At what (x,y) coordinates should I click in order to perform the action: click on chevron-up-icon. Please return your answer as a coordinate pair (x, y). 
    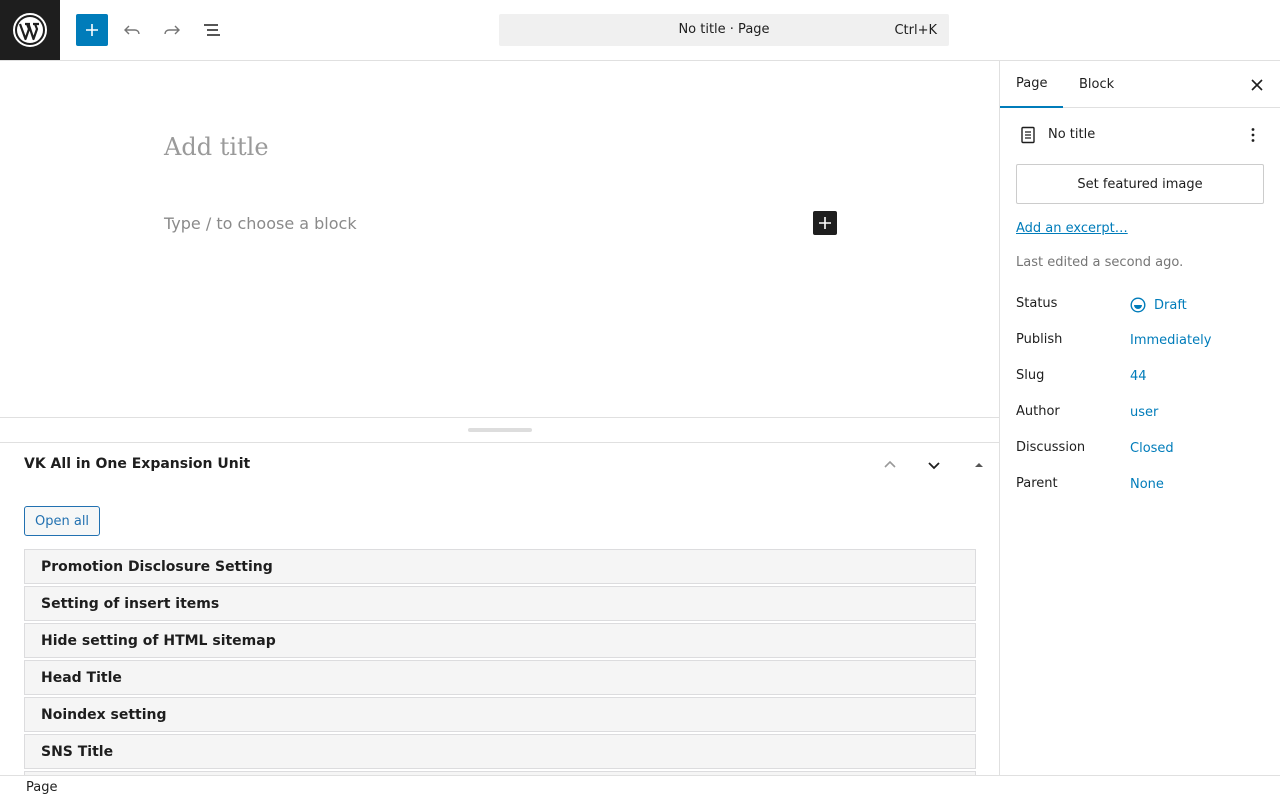
    Looking at the image, I should click on (890, 464).